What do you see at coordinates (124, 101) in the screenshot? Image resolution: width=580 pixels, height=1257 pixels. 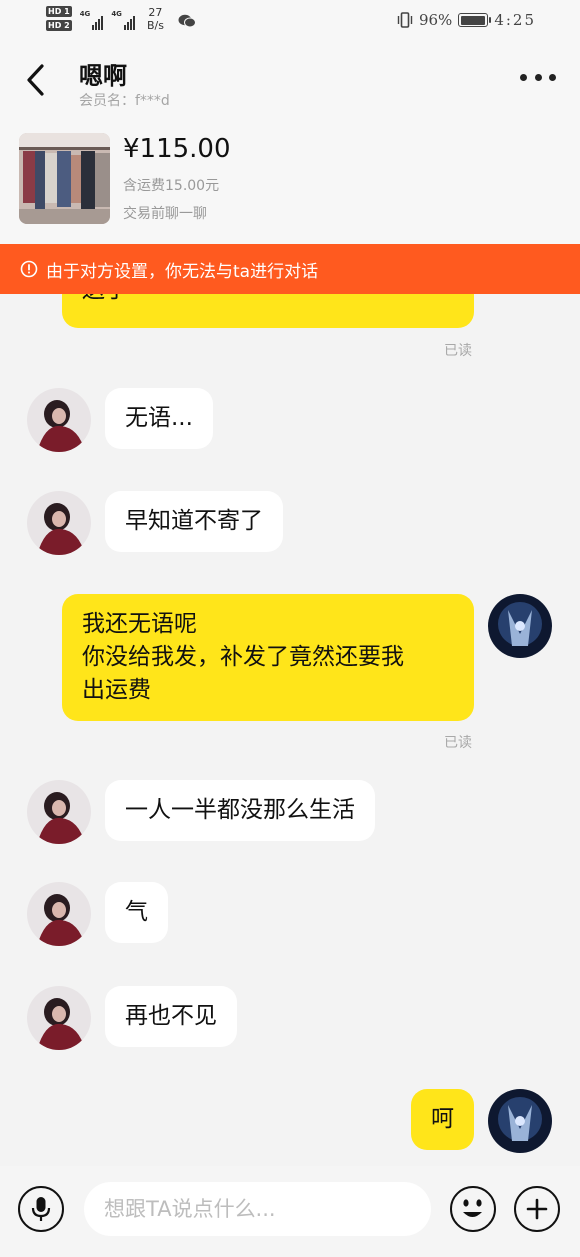 I see `member-name: 会员名：f***d` at bounding box center [124, 101].